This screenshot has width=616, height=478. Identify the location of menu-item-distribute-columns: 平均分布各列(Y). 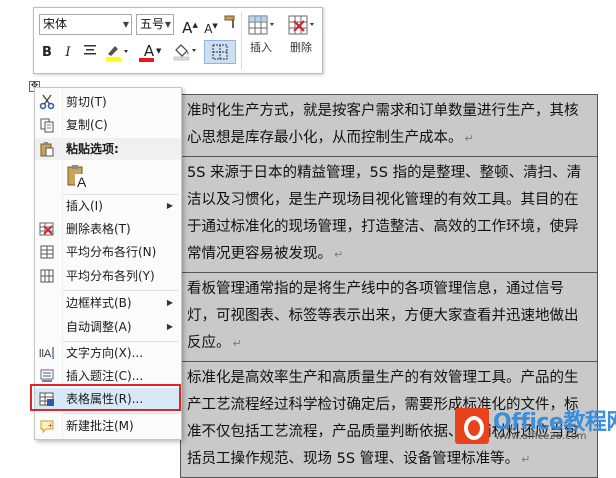
(108, 276).